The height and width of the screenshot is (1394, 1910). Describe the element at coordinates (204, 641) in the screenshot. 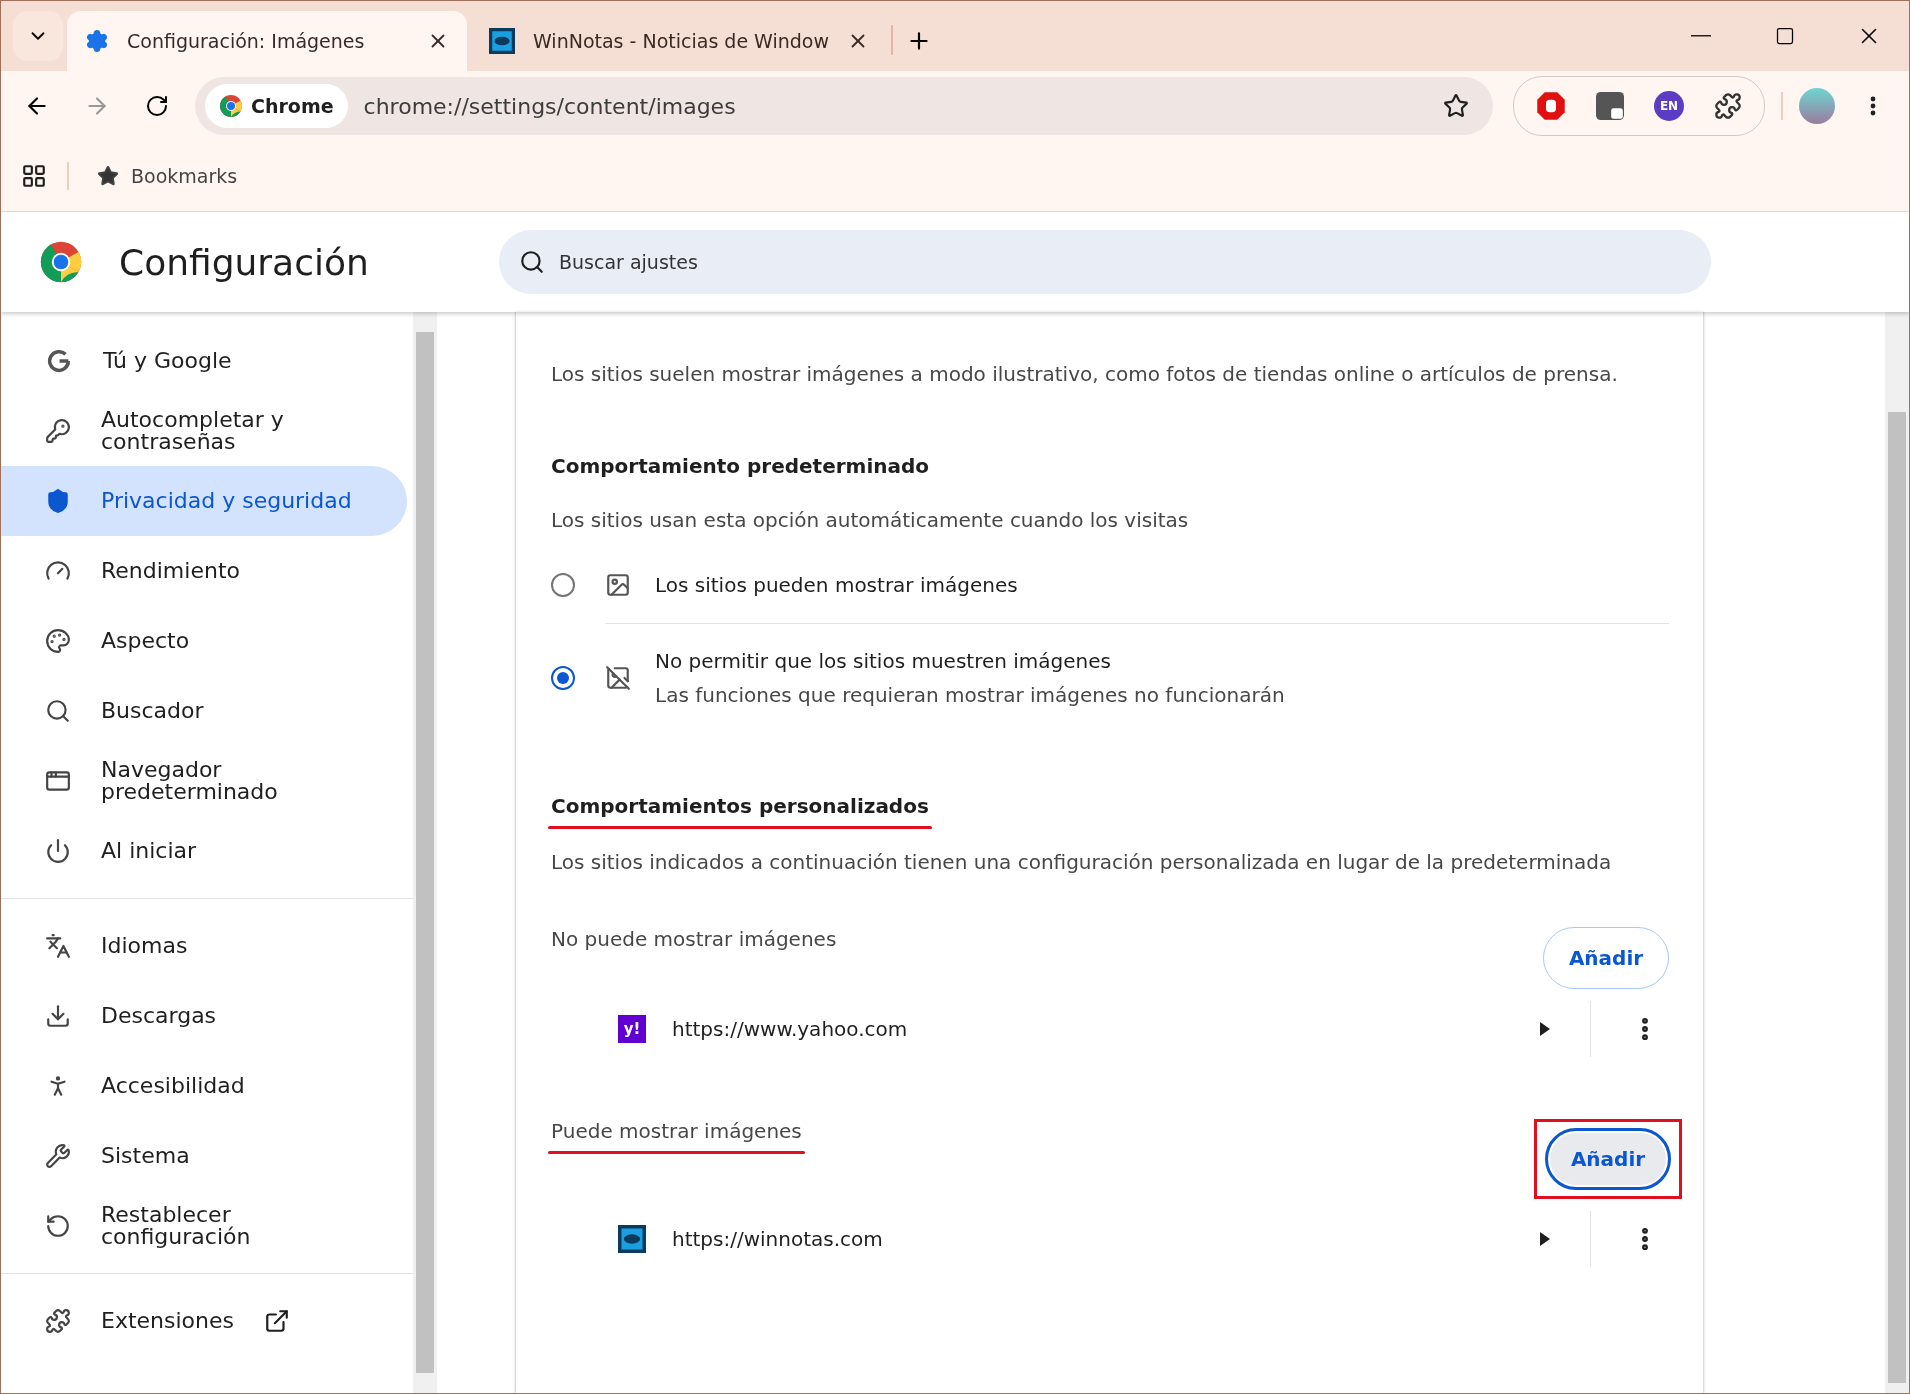

I see `sidebar-item: Aspecto` at that location.